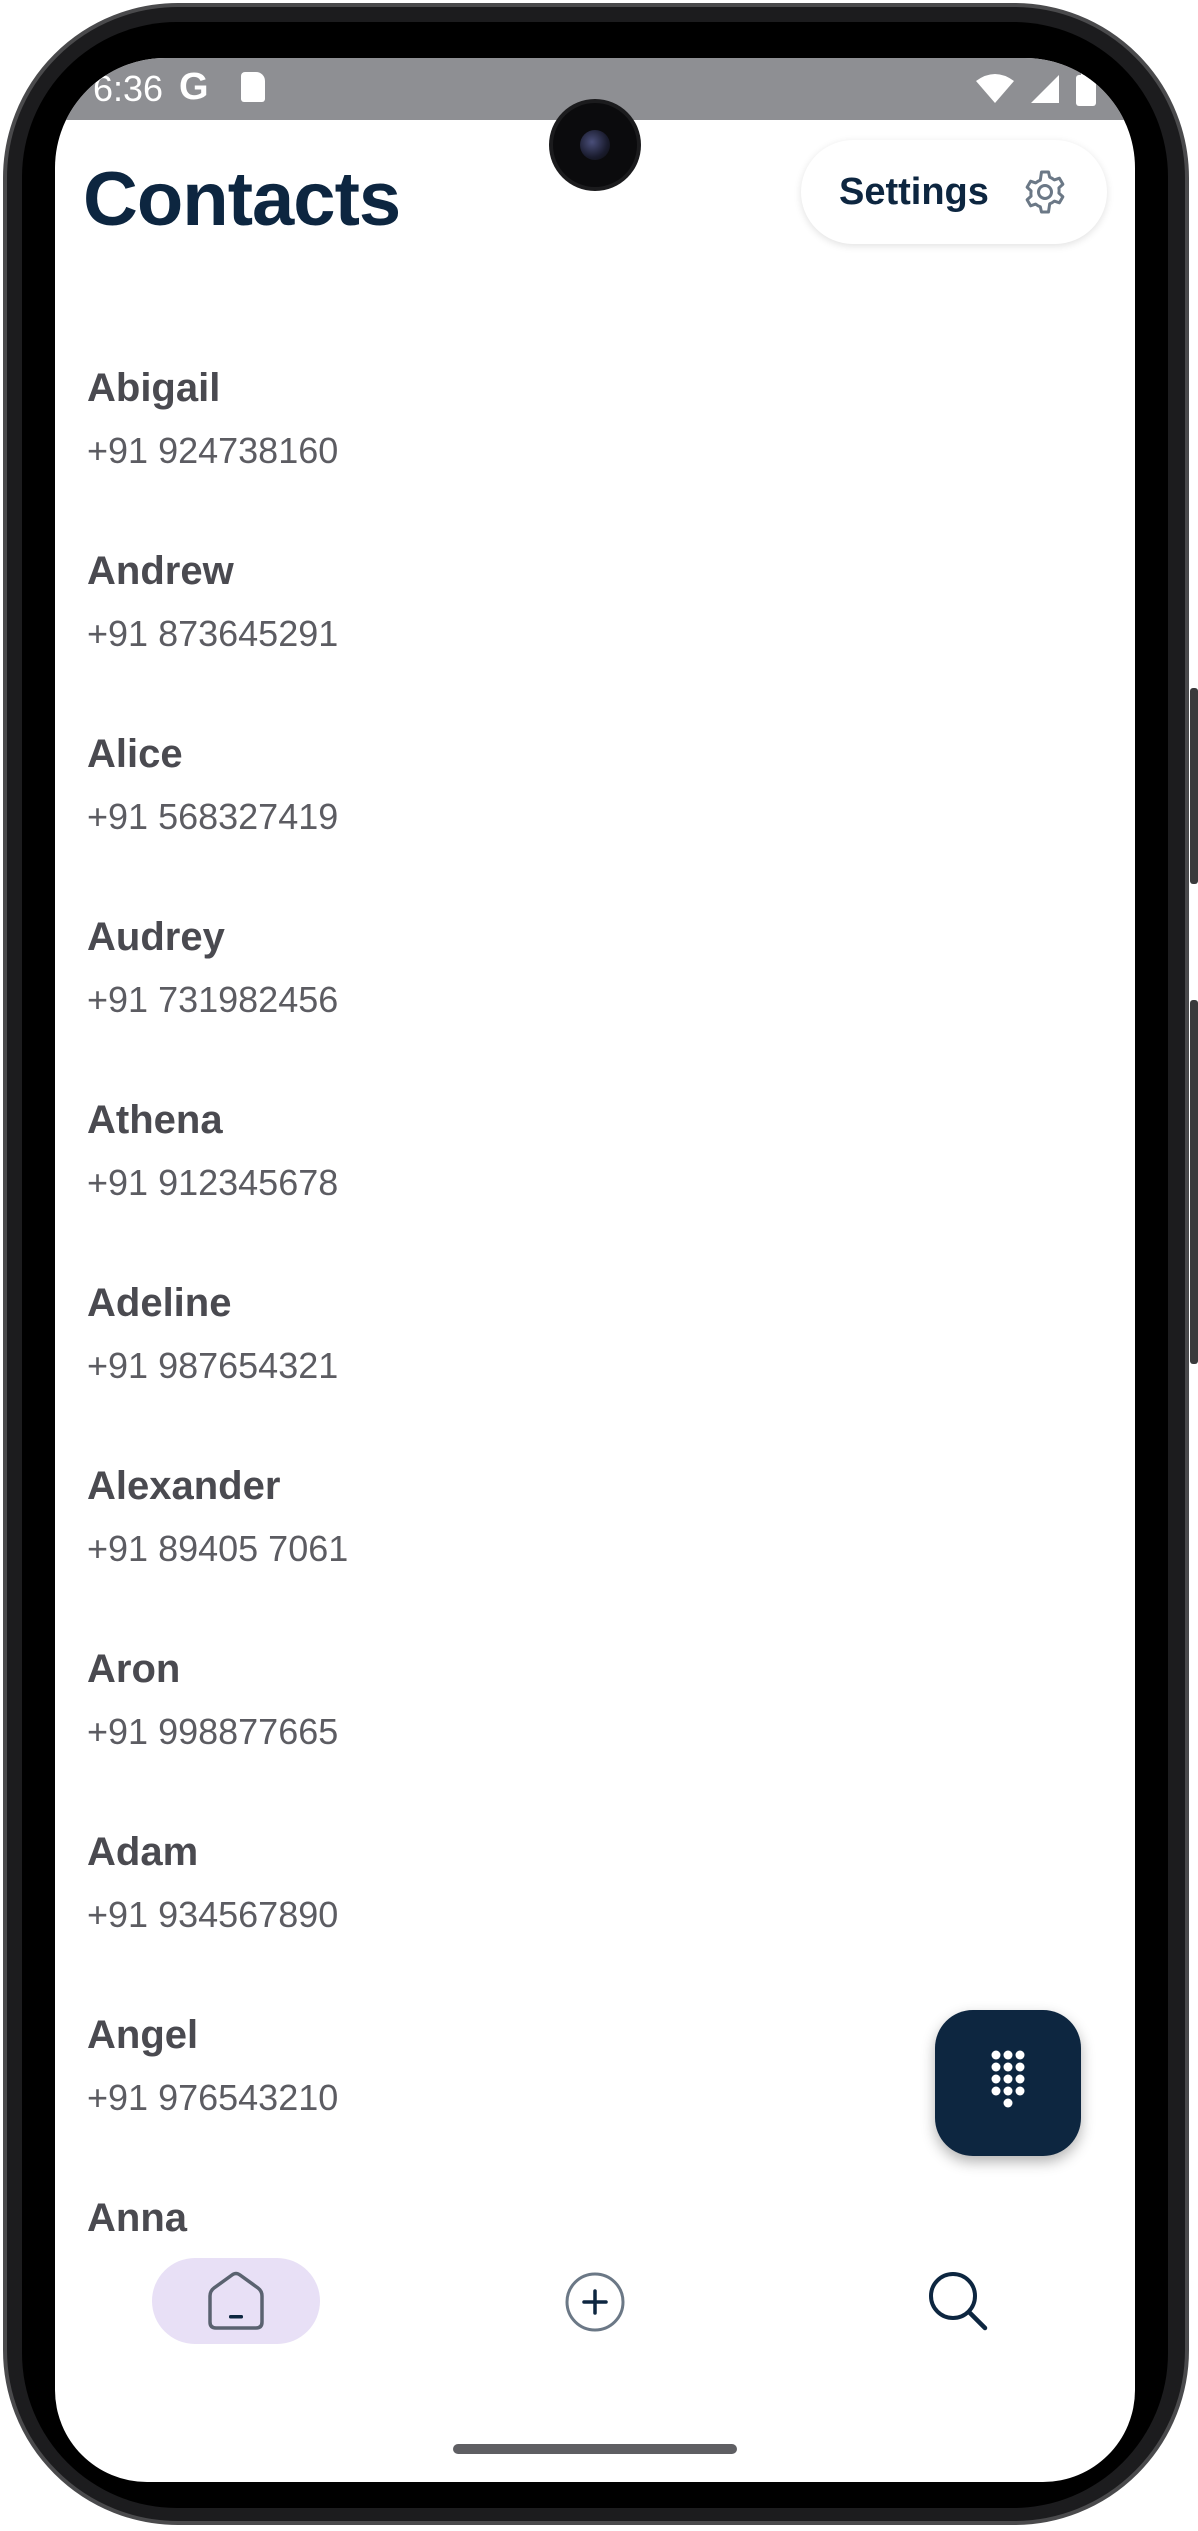 This screenshot has width=1198, height=2531. What do you see at coordinates (213, 1731) in the screenshot?
I see `contact-phone: +91 998877665` at bounding box center [213, 1731].